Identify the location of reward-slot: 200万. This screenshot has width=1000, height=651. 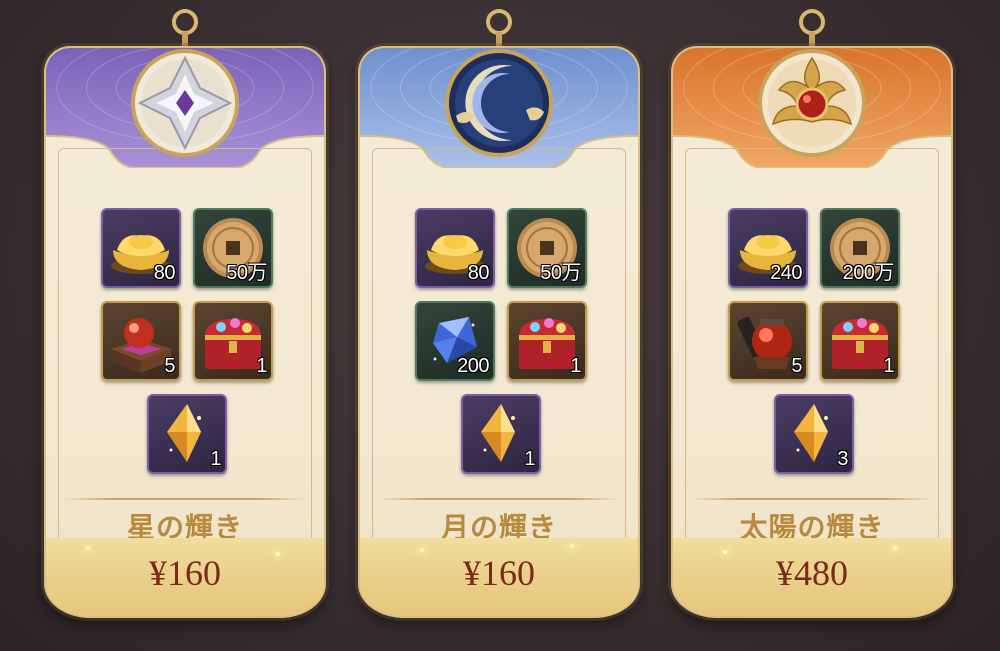
(860, 248).